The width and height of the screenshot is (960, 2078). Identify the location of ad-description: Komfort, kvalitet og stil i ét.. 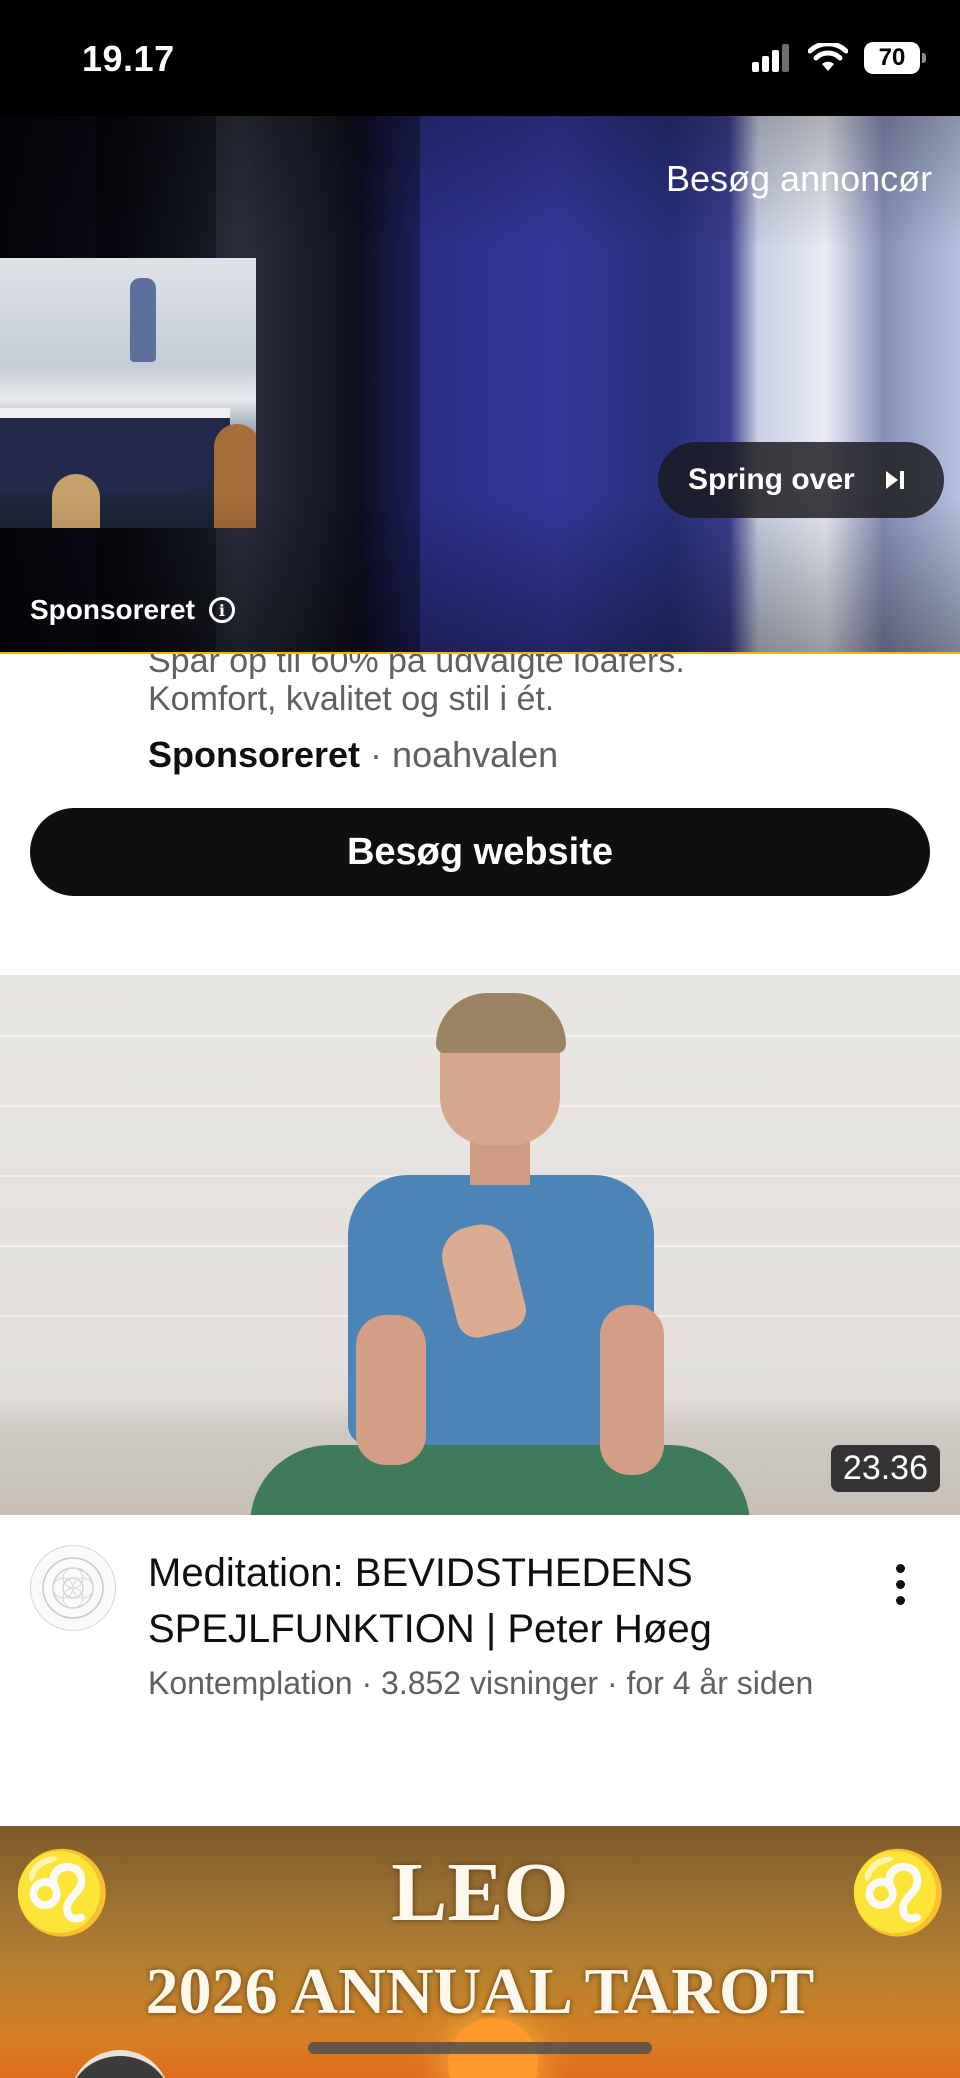
(351, 699).